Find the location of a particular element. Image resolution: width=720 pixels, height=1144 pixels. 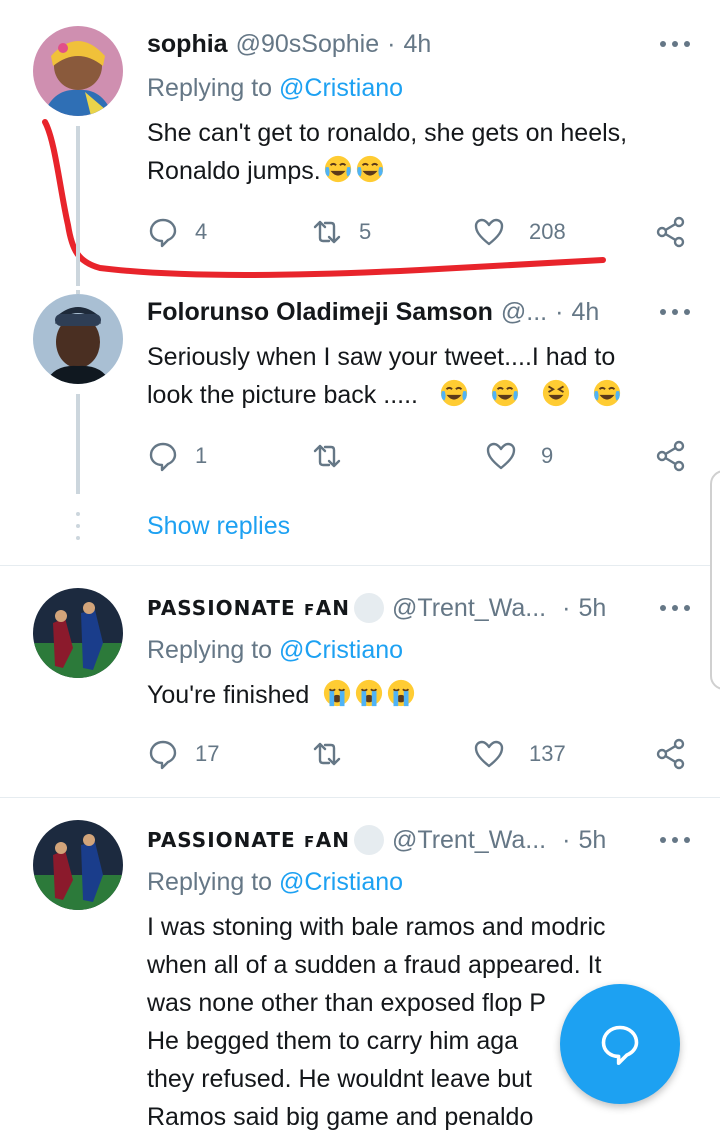

reply-count: 4 is located at coordinates (201, 231).